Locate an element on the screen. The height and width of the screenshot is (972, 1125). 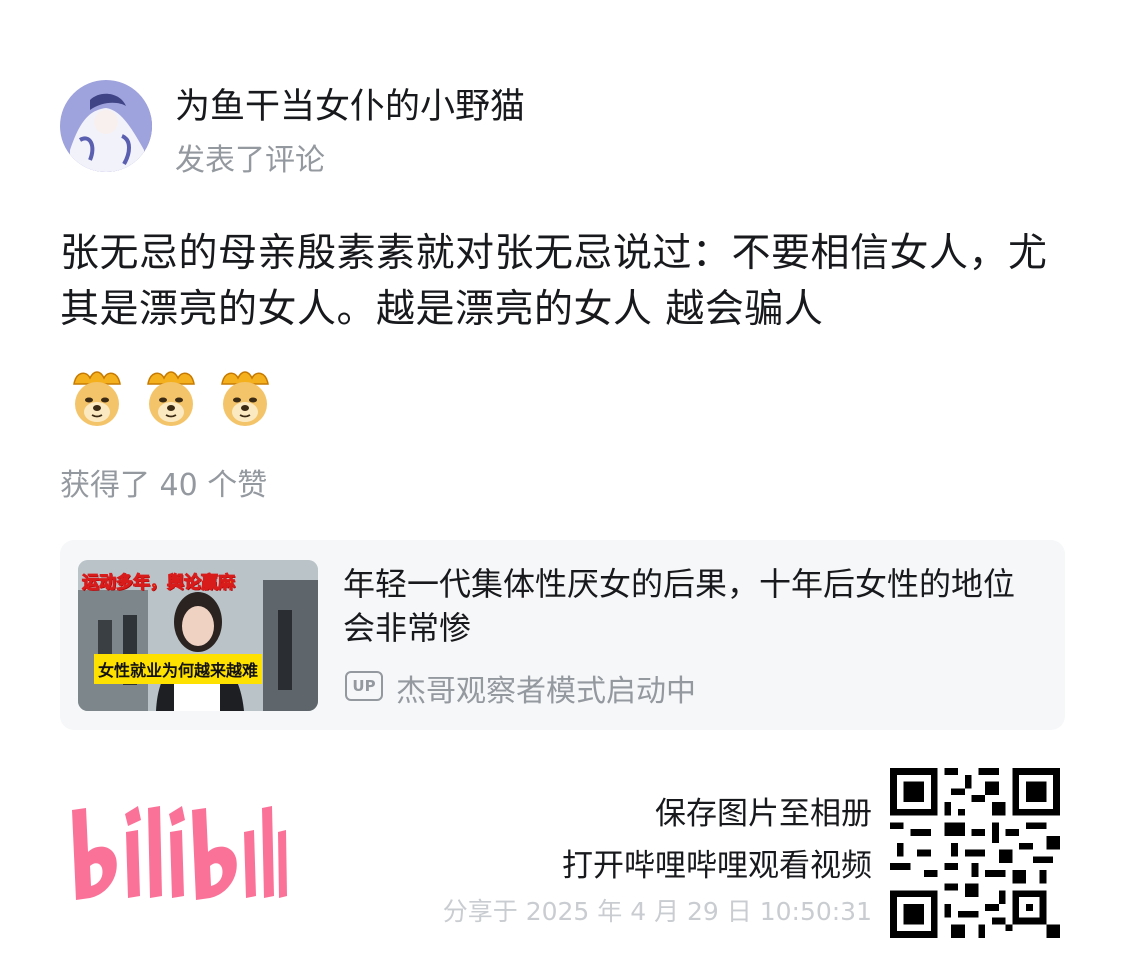
thumbnail-caption-bottom: 女性就业为何越来越难 is located at coordinates (178, 669).